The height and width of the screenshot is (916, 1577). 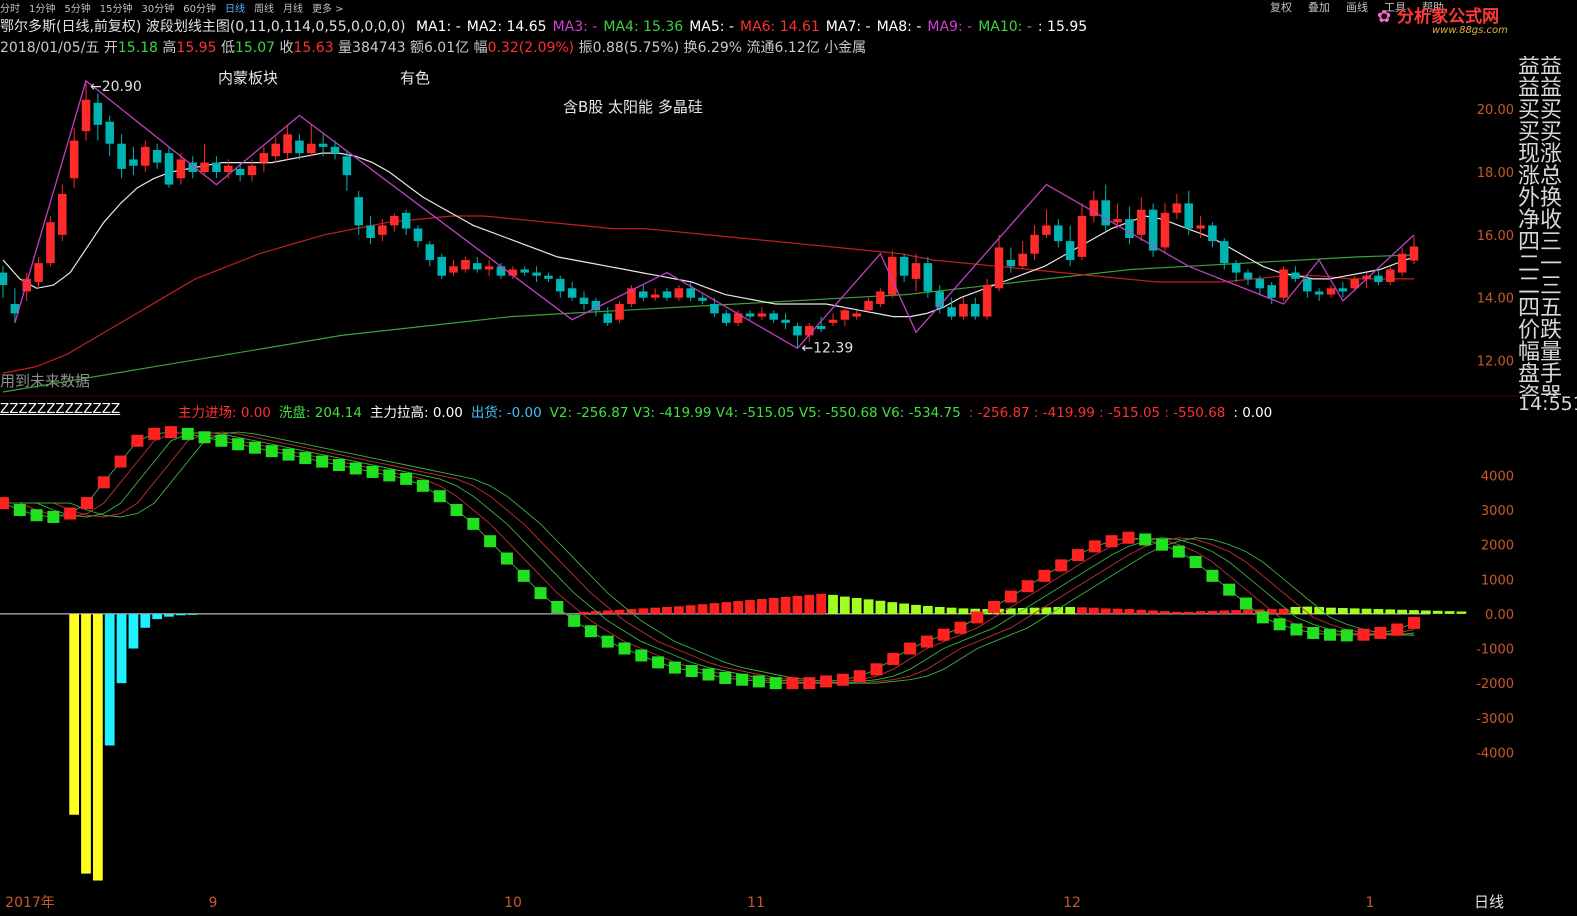 I want to click on x-axis-label: 9, so click(x=213, y=903).